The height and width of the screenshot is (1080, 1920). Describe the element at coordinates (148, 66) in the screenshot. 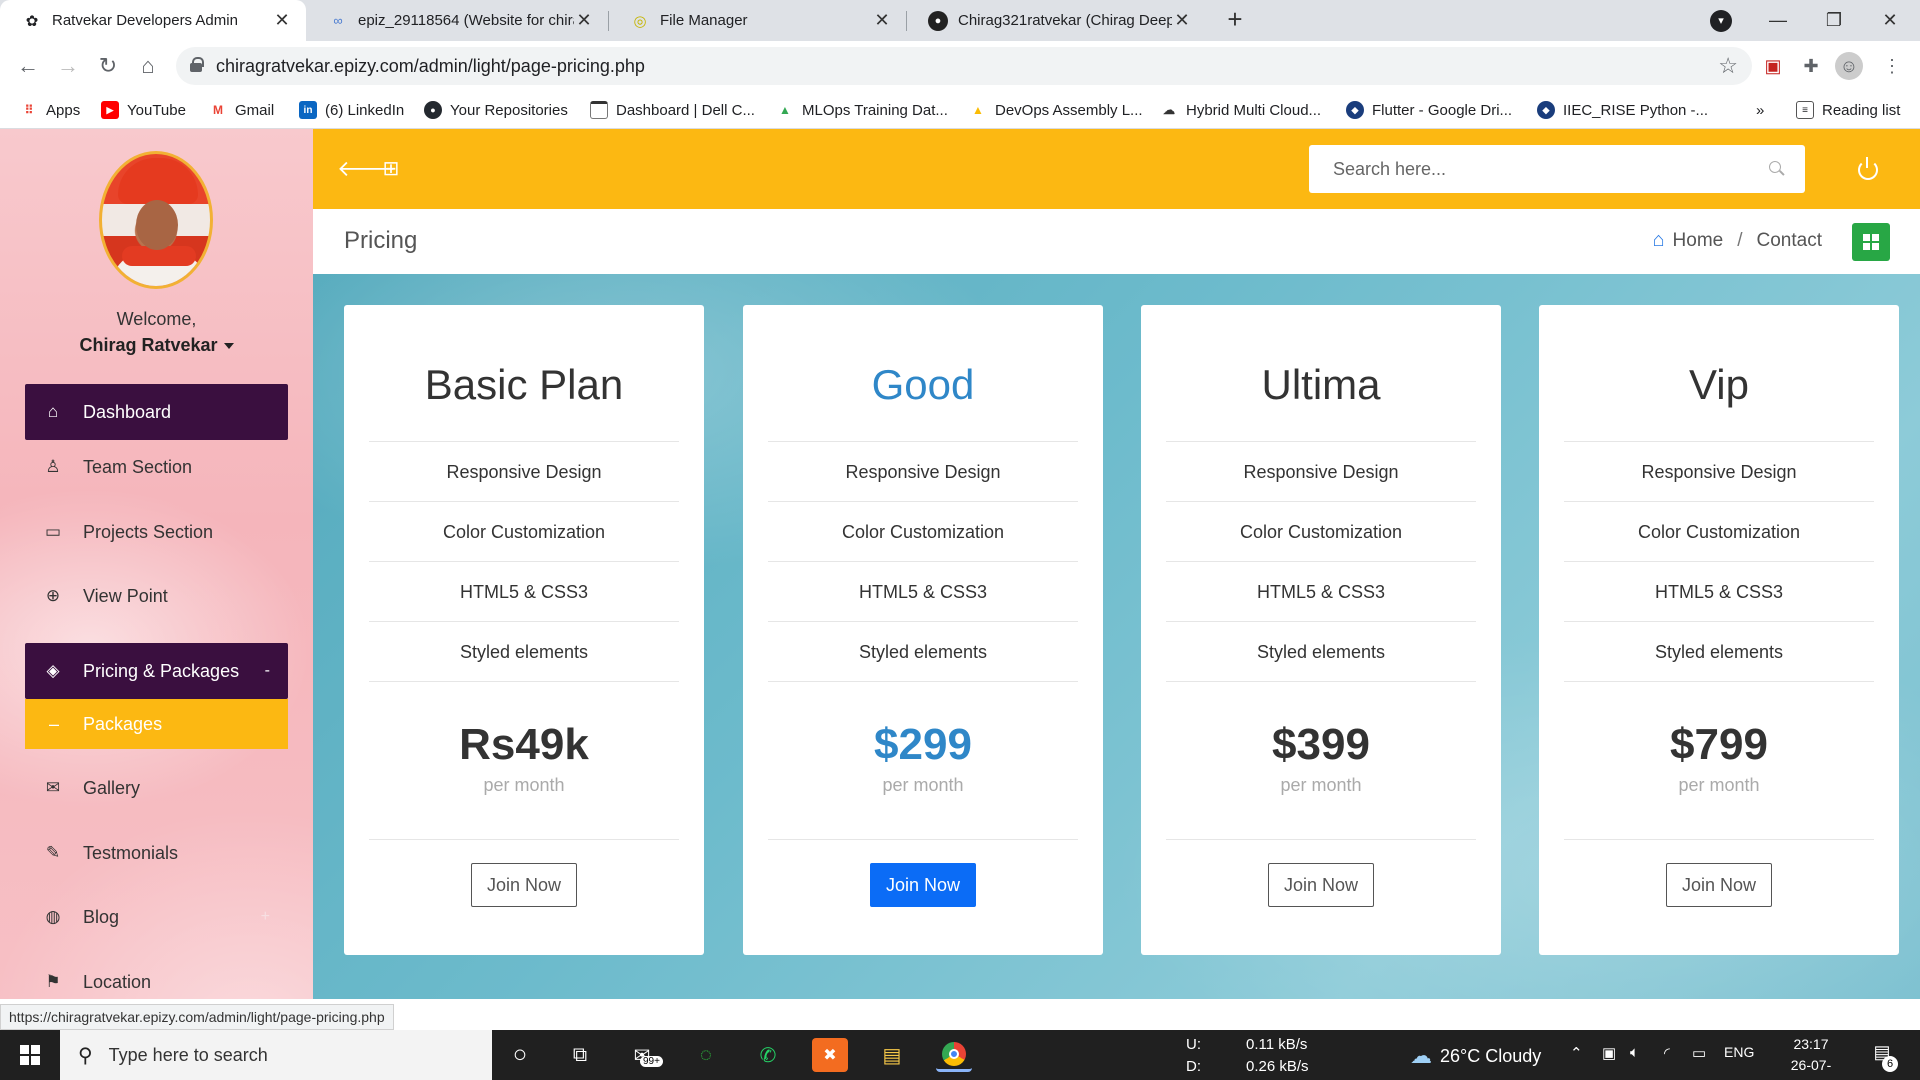

I see `home-browser-icon: ⌂` at that location.